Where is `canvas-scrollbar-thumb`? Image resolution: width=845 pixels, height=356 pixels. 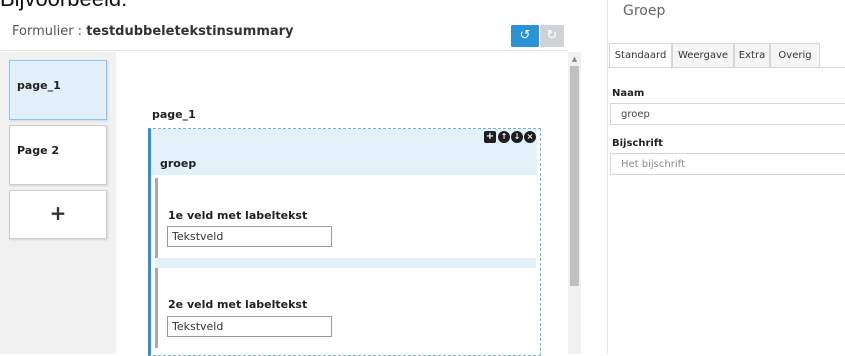
canvas-scrollbar-thumb is located at coordinates (574, 176).